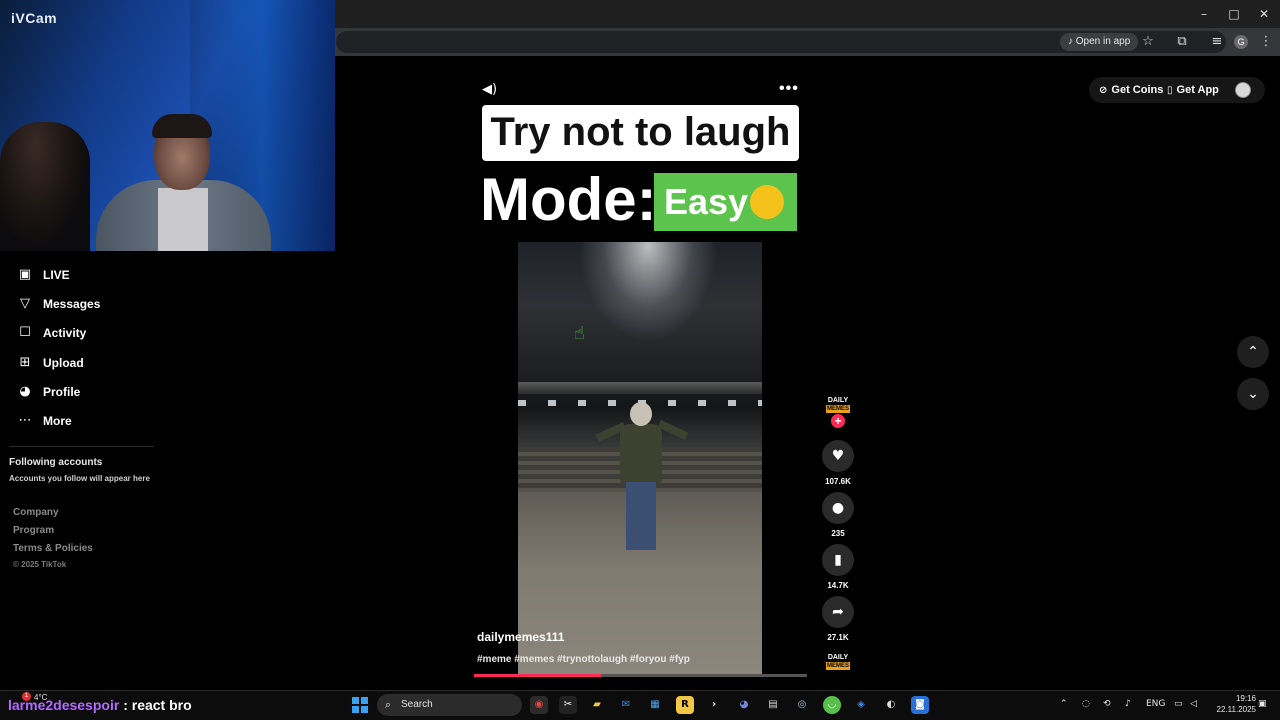  What do you see at coordinates (642, 482) in the screenshot?
I see `dancing-person` at bounding box center [642, 482].